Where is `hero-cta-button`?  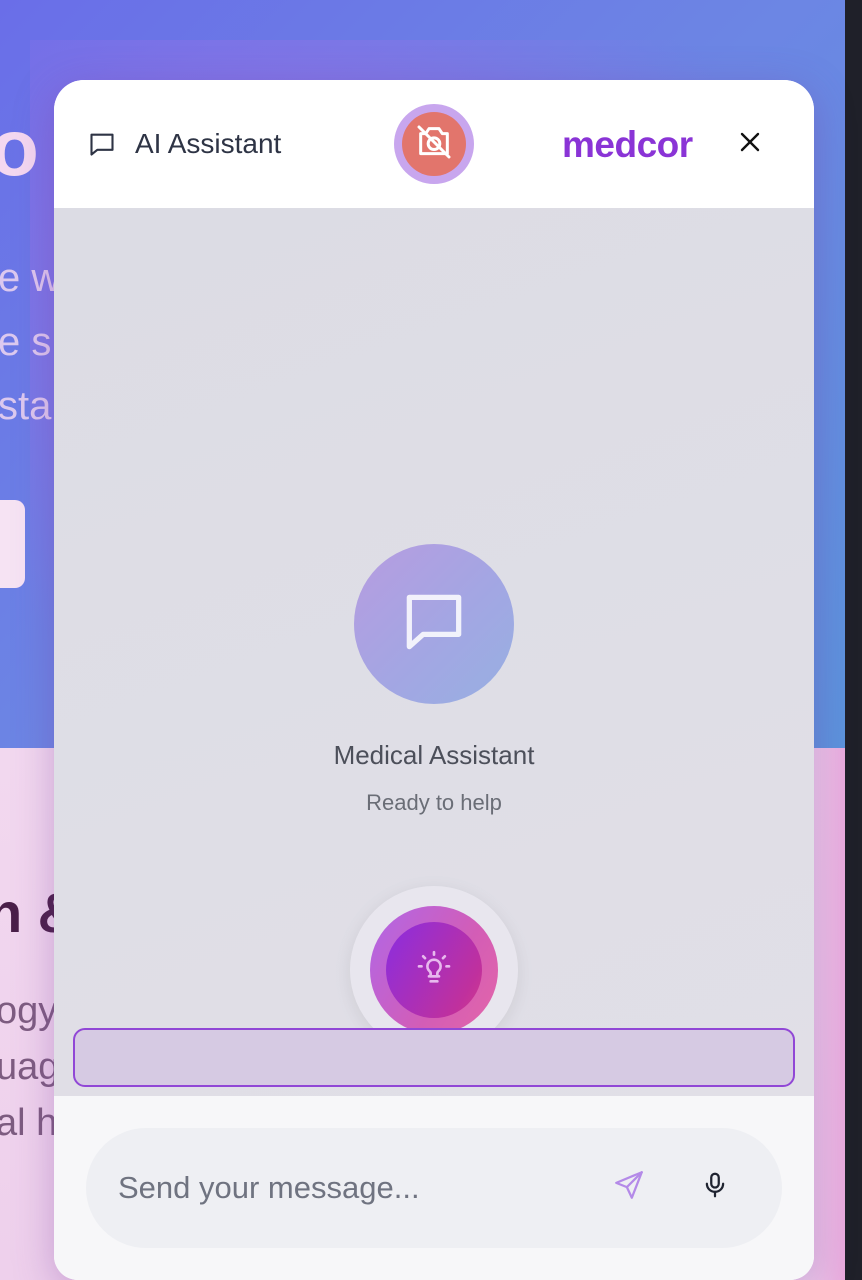
hero-cta-button is located at coordinates (12, 544).